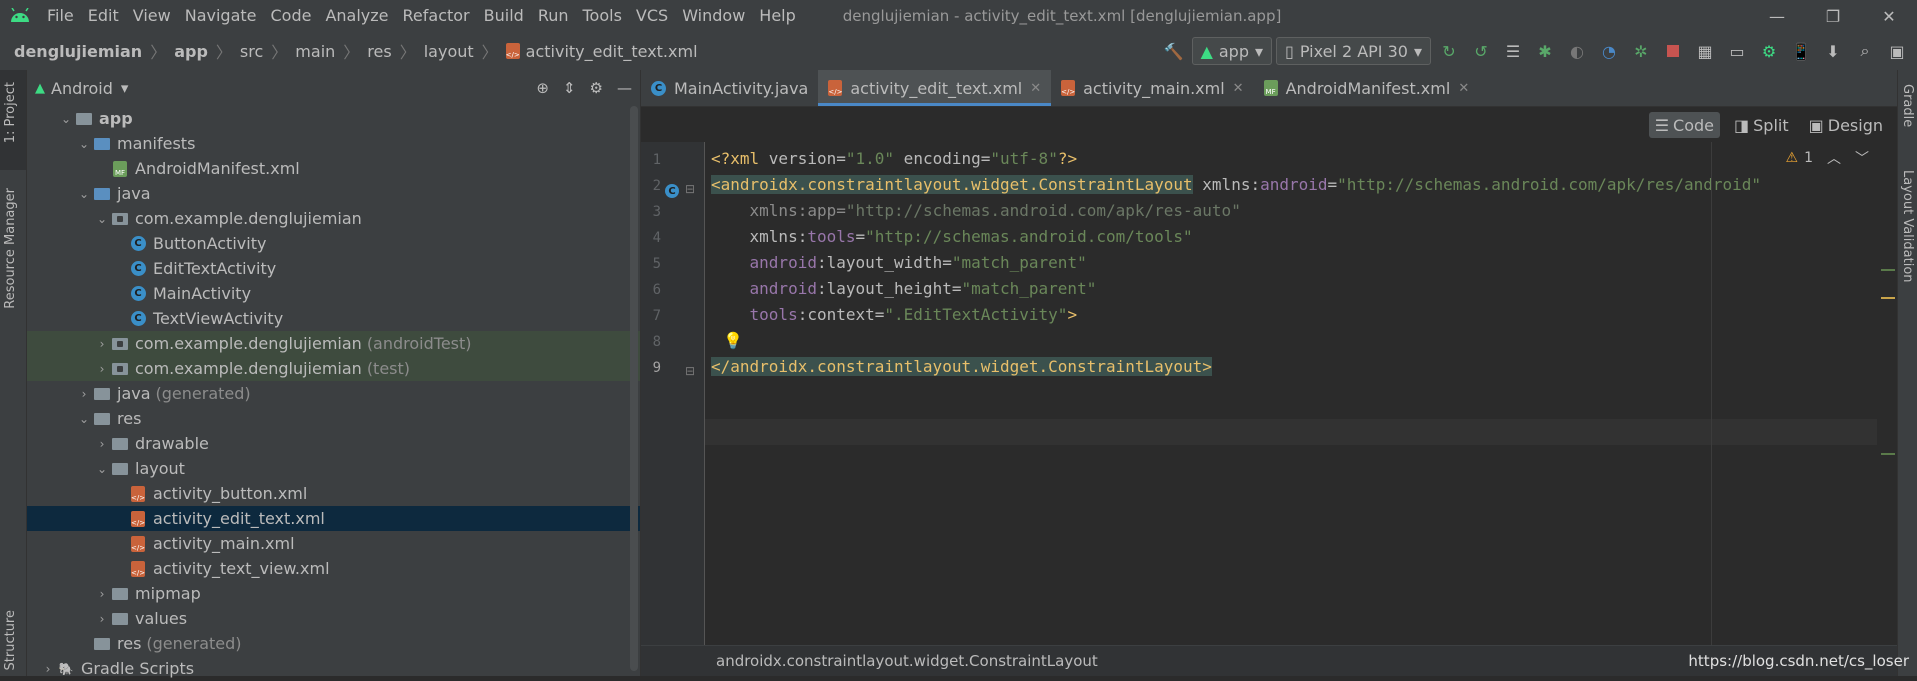 The image size is (1917, 681). I want to click on tree-item-android-manifest: MF AndroidManifest.xml, so click(333, 168).